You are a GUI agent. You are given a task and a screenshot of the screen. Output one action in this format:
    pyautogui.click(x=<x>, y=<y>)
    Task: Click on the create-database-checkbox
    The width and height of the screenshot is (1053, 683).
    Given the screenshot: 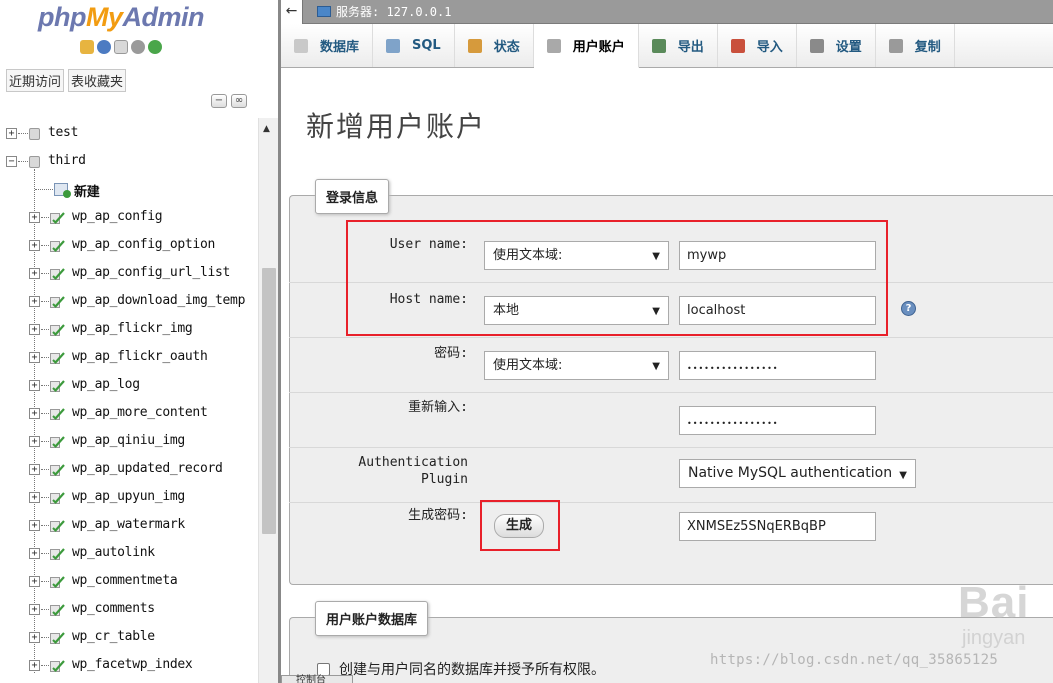 What is the action you would take?
    pyautogui.click(x=323, y=669)
    